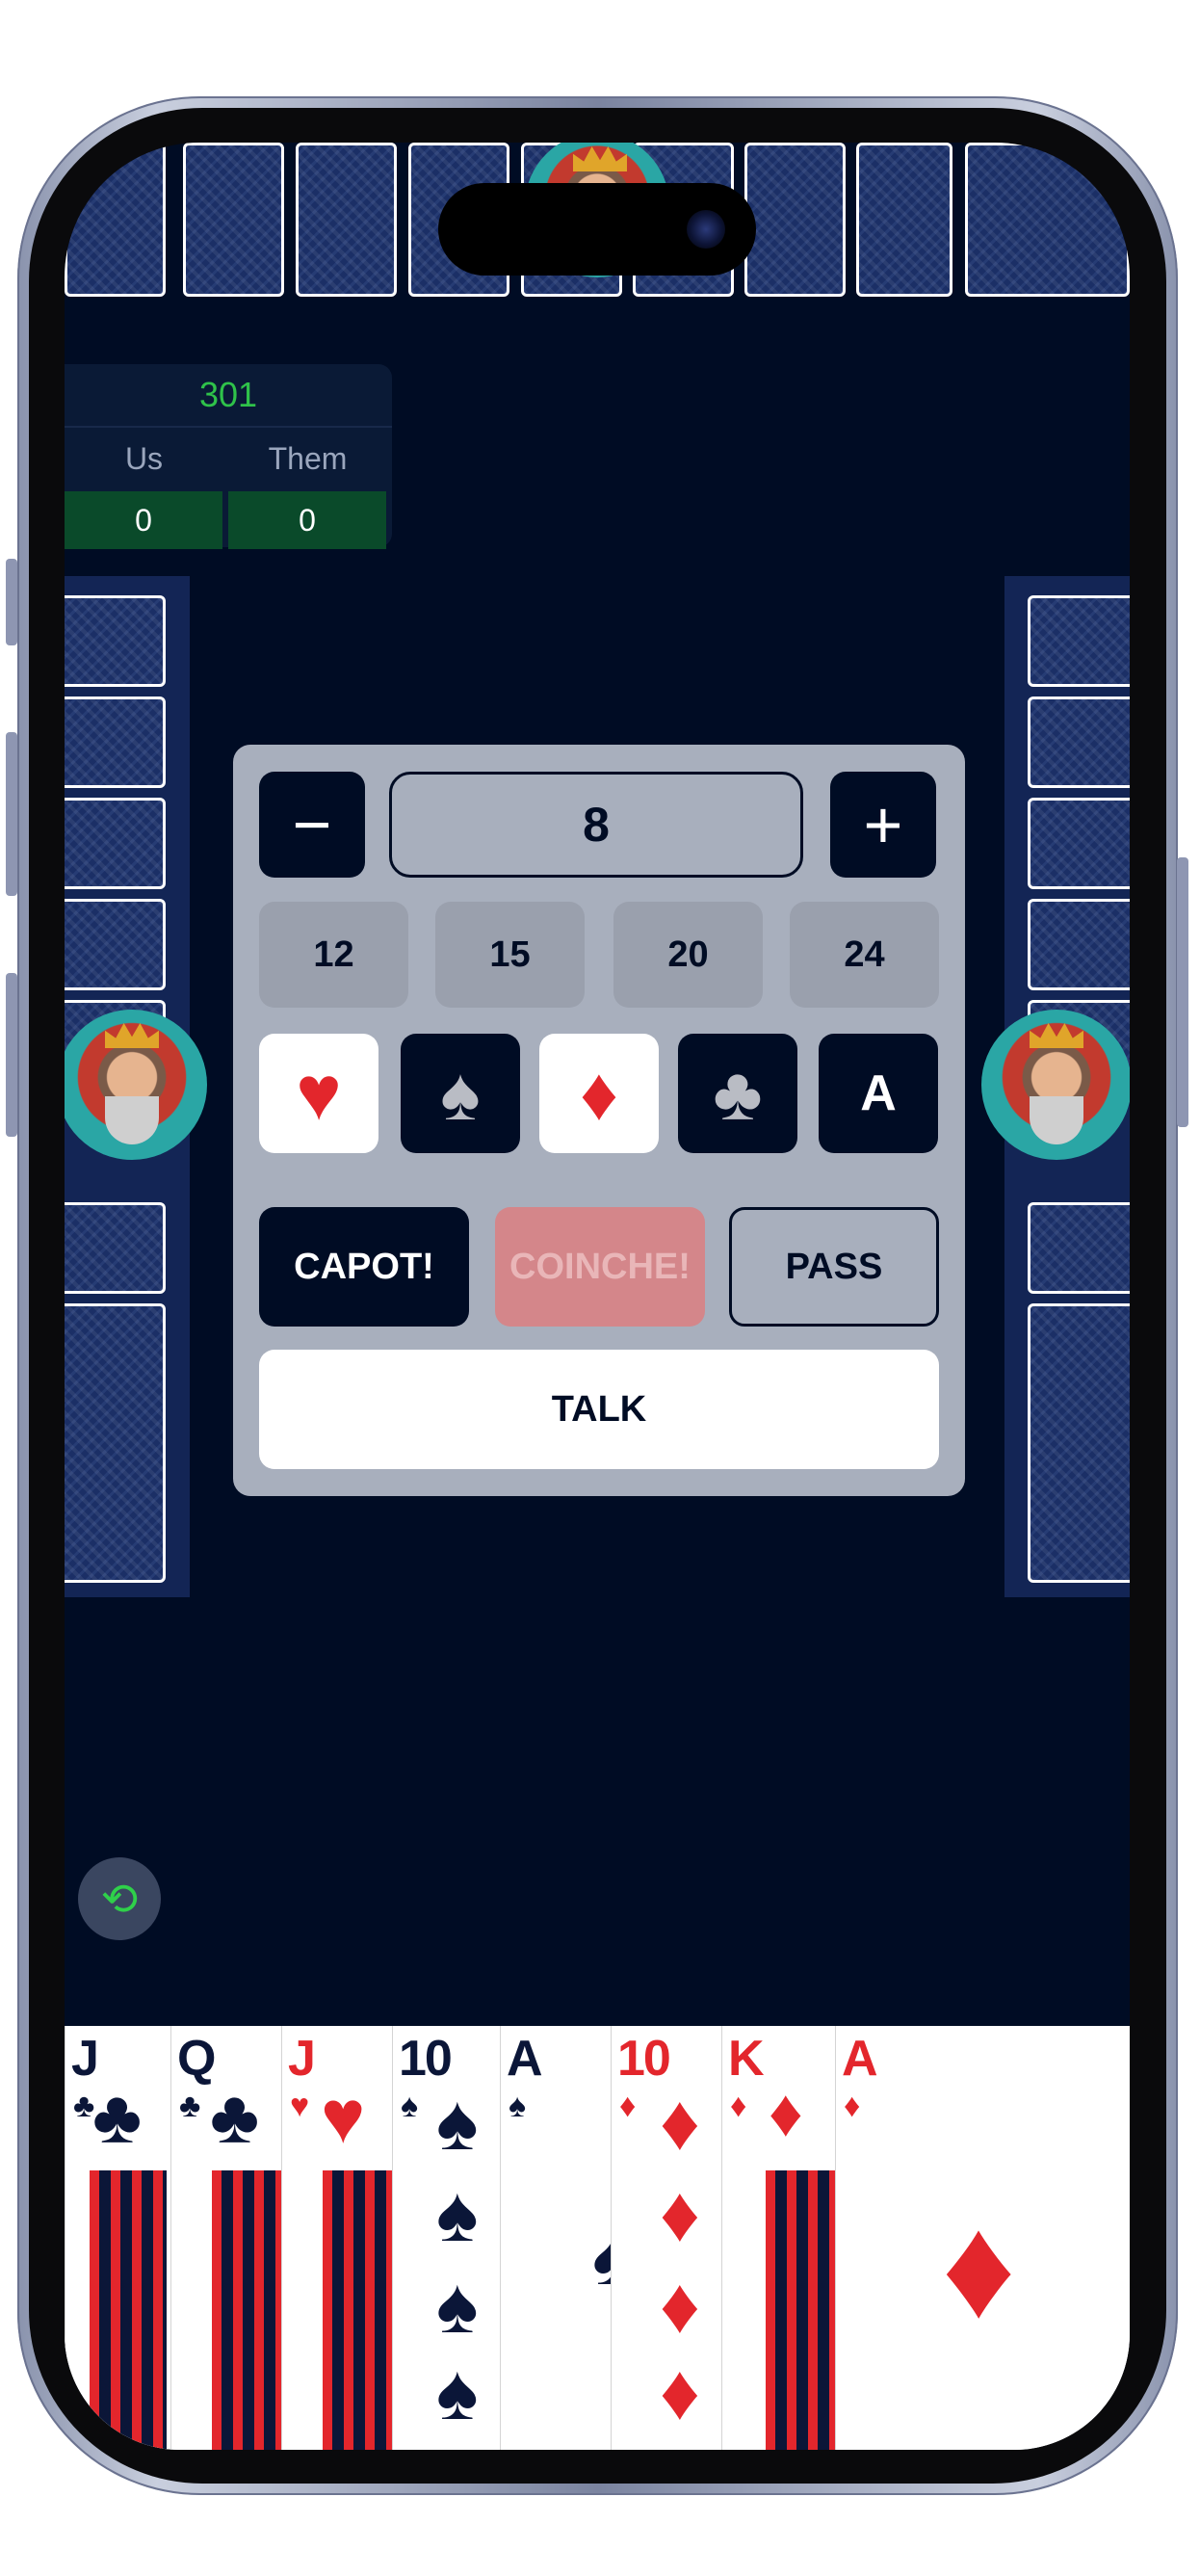 This screenshot has height=2576, width=1200. I want to click on coinche-button: COINCHE!, so click(600, 1267).